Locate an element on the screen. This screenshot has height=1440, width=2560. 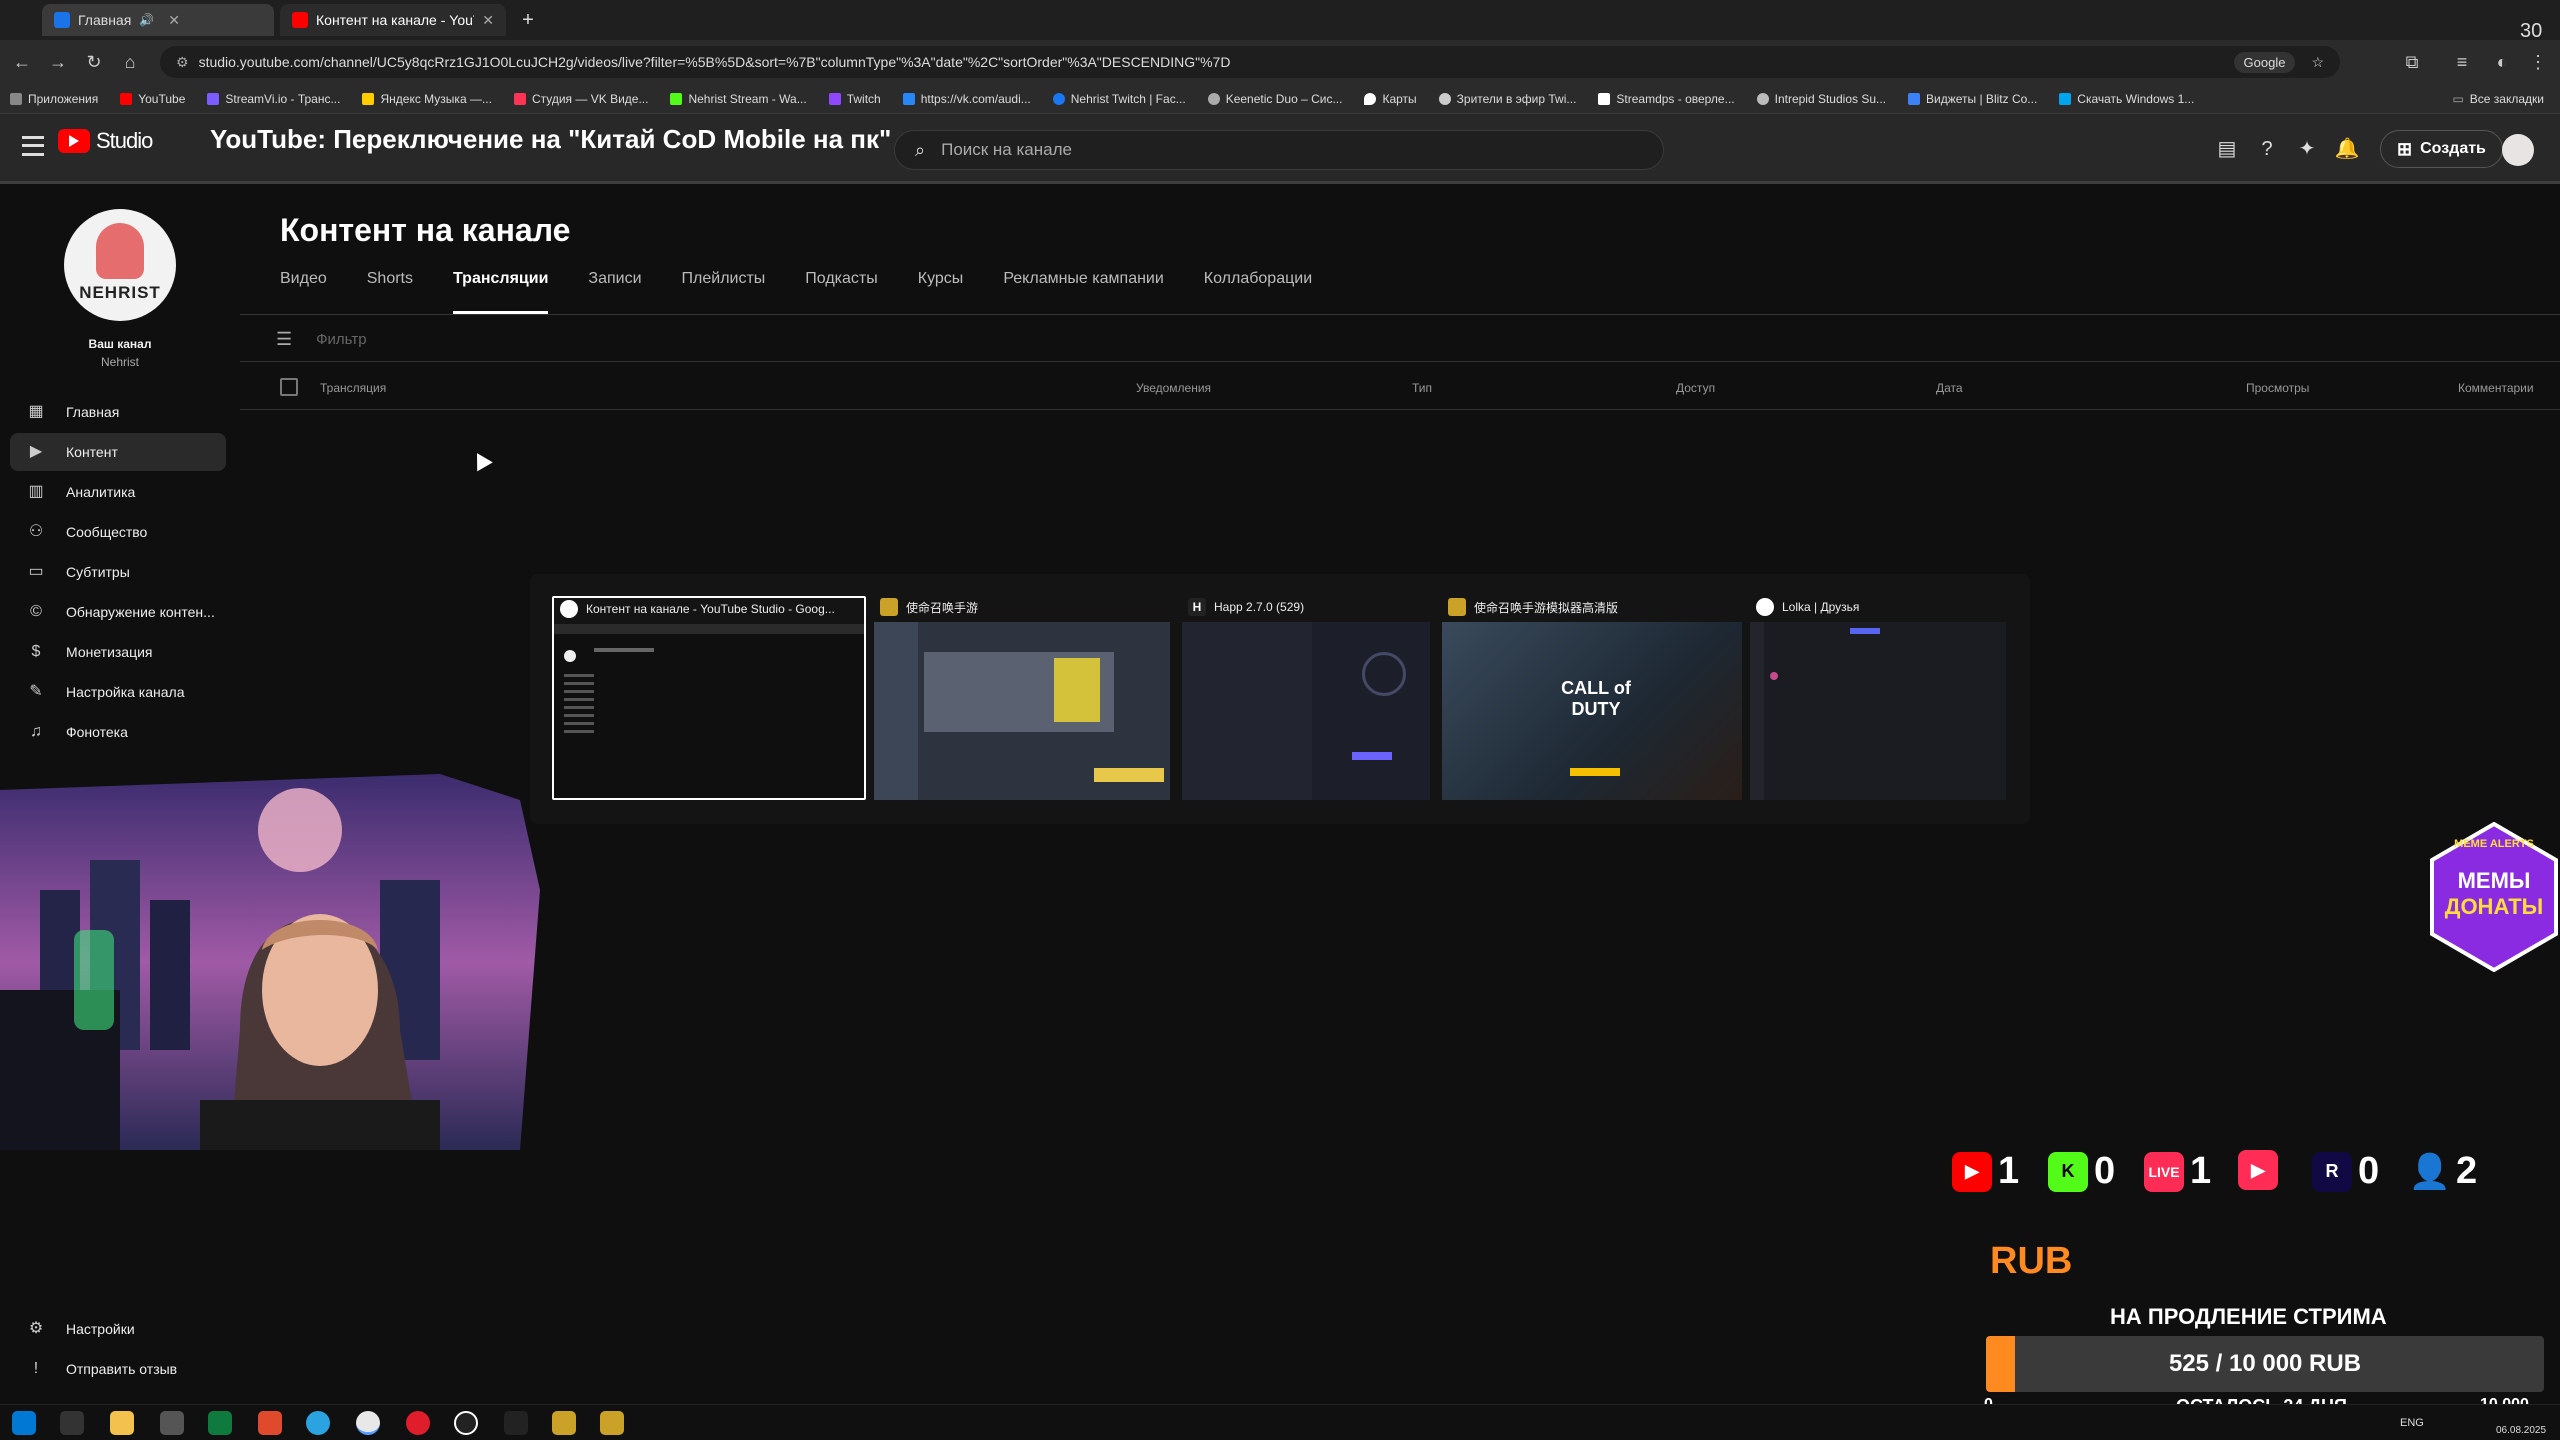
reading-list-icon: ≡ is located at coordinates (2462, 62).